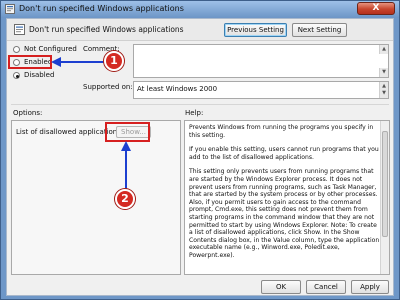 This screenshot has width=400, height=300. I want to click on supported-on-field: At least Windows 2000 ▲ ▼, so click(261, 90).